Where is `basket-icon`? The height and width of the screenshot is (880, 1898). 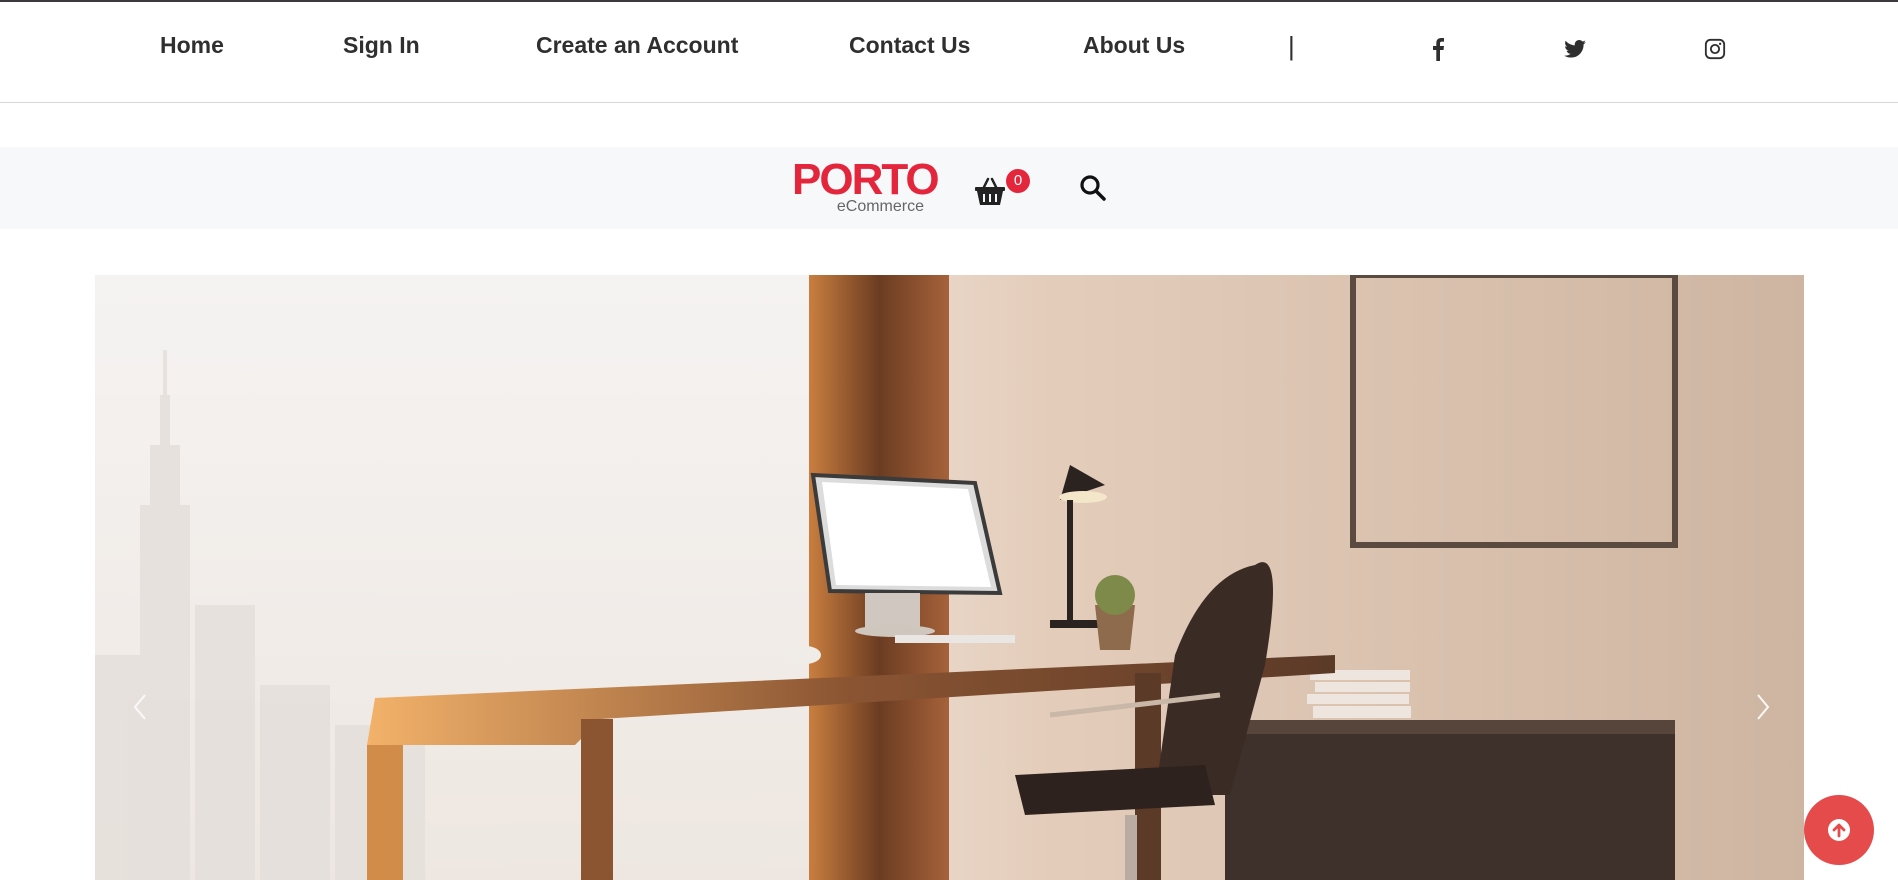 basket-icon is located at coordinates (990, 191).